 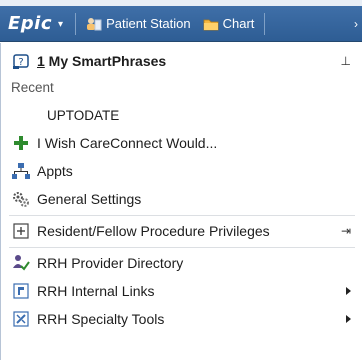 I want to click on menu-item-rrh-specialty-tools: RRH Specialty Tools, so click(x=181, y=319).